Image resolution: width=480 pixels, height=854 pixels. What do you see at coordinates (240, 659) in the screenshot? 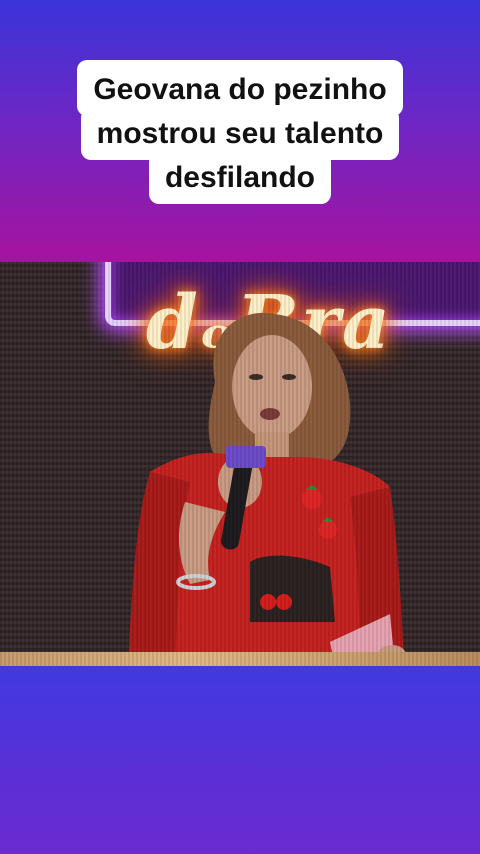
I see `stage-floor` at bounding box center [240, 659].